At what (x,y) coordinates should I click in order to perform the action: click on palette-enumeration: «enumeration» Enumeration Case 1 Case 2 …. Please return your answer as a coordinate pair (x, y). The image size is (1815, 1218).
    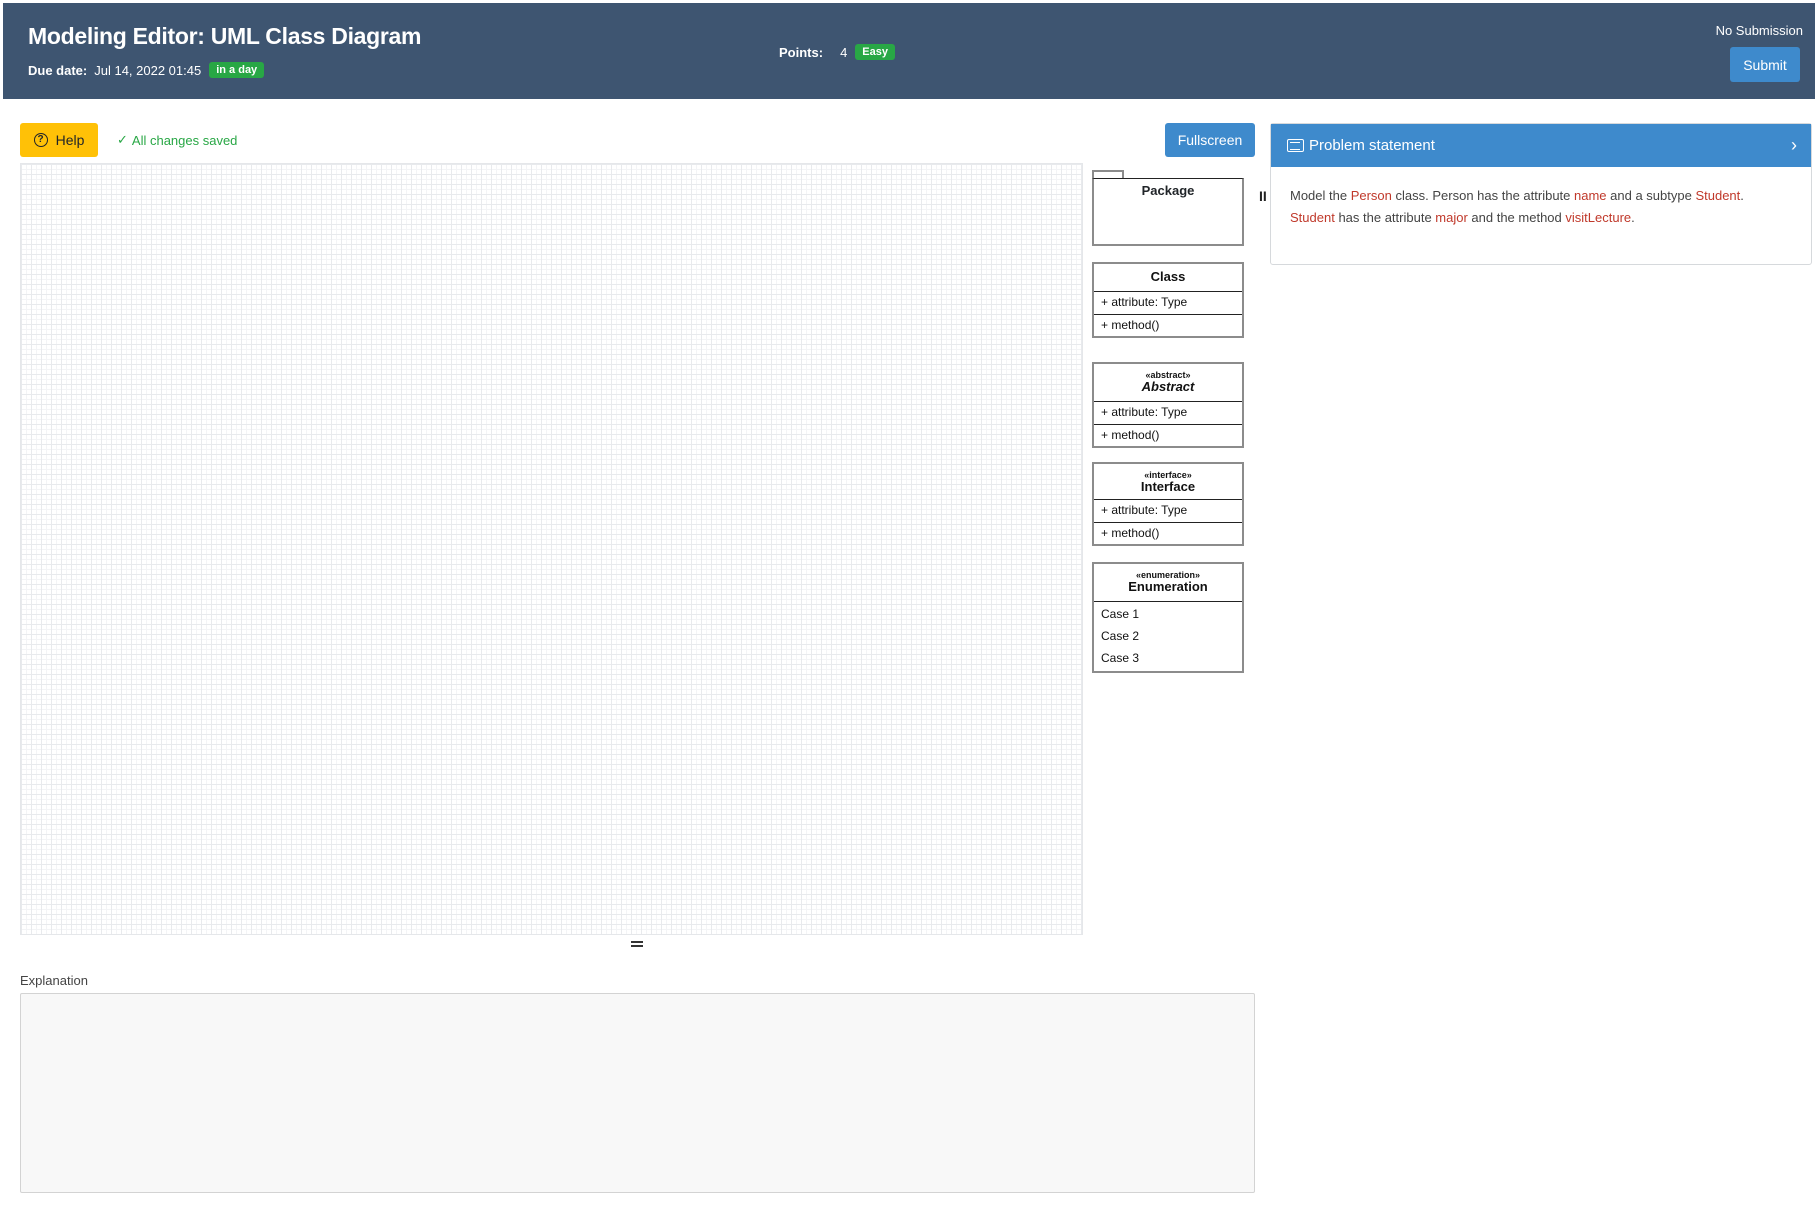
    Looking at the image, I should click on (1168, 617).